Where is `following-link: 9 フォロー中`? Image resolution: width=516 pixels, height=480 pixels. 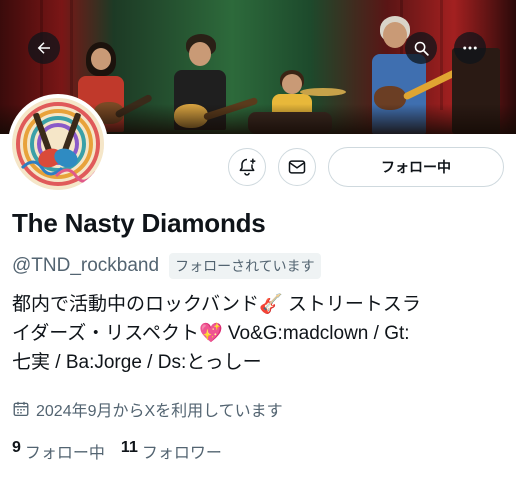 following-link: 9 フォロー中 is located at coordinates (58, 451).